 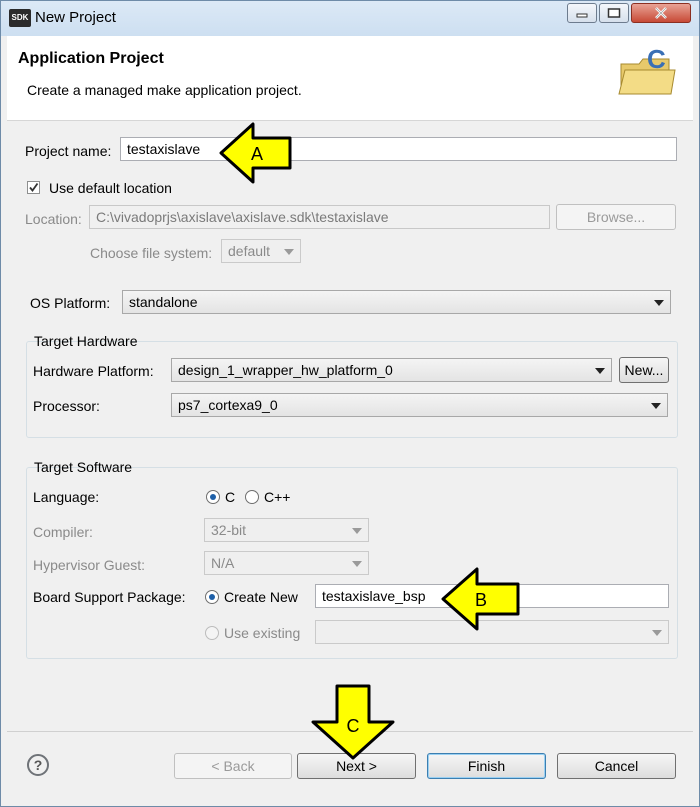 I want to click on project-name-label: Project name:, so click(x=68, y=151).